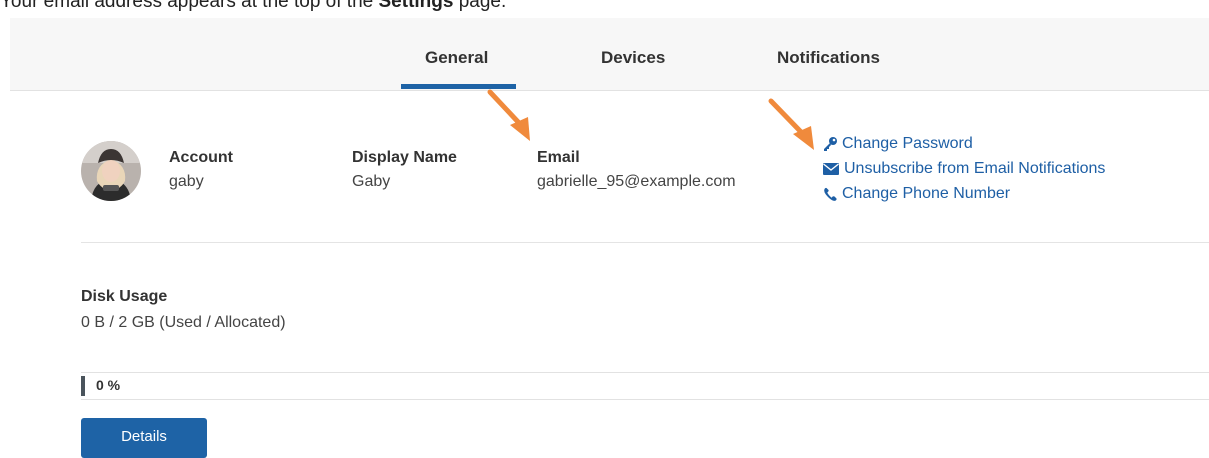 The height and width of the screenshot is (458, 1209). What do you see at coordinates (926, 193) in the screenshot?
I see `change-phone-label: Change Phone Number` at bounding box center [926, 193].